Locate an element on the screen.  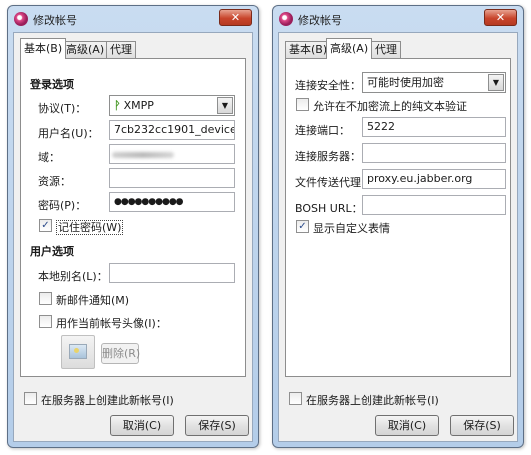
connection-security-select: 可能时使用加密 ▼ is located at coordinates (434, 82).